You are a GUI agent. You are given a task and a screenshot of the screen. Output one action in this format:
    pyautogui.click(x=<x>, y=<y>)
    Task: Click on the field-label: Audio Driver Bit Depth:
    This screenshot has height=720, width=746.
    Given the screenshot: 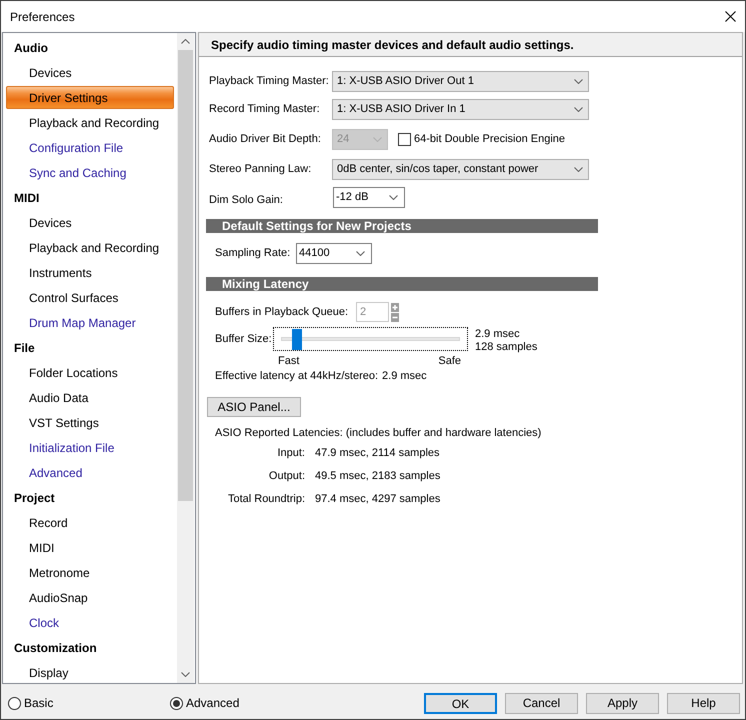 What is the action you would take?
    pyautogui.click(x=265, y=140)
    